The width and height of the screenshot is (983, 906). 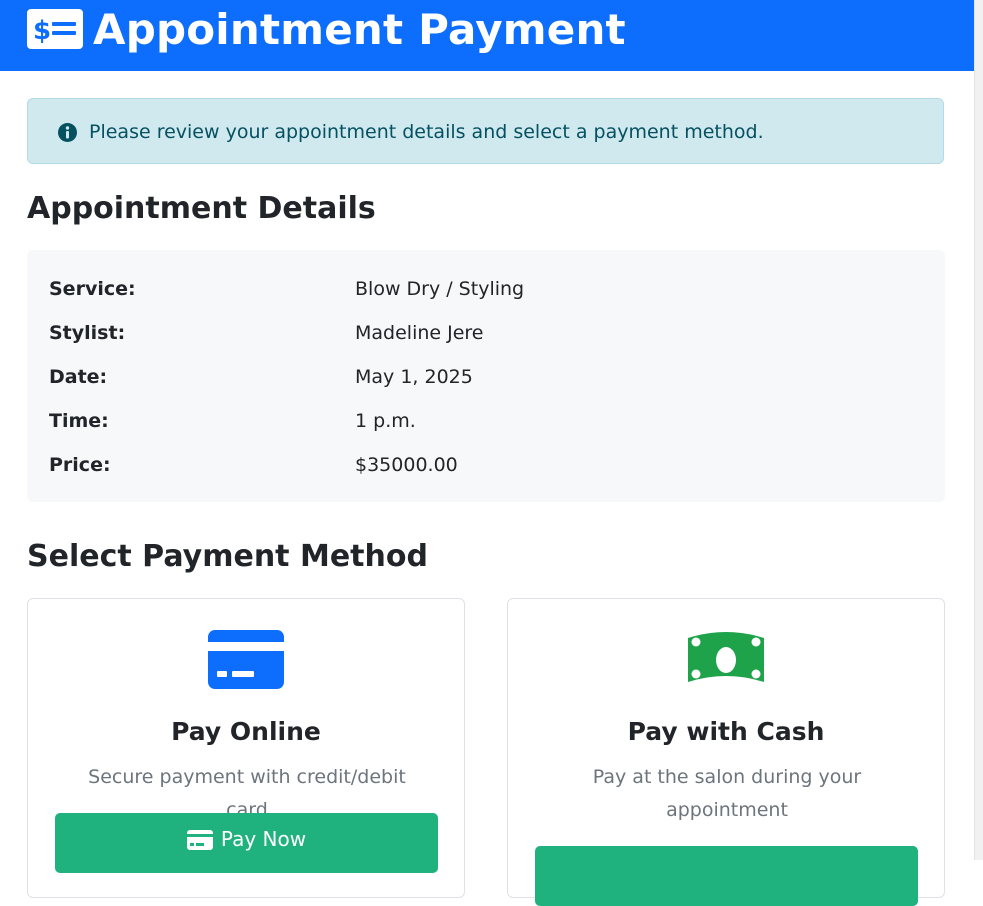 What do you see at coordinates (80, 465) in the screenshot?
I see `detail-label: Price:` at bounding box center [80, 465].